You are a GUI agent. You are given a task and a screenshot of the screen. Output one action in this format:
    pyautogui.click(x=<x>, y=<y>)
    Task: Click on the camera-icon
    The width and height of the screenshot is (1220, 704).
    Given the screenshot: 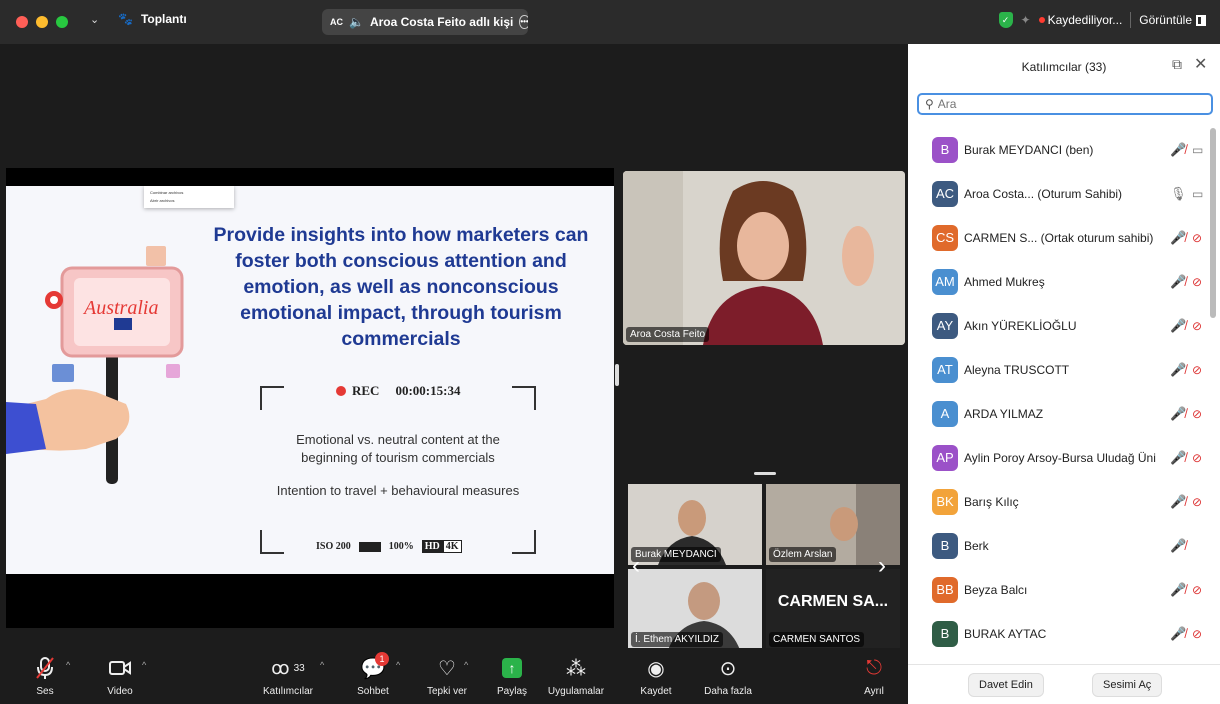 What is the action you would take?
    pyautogui.click(x=120, y=668)
    